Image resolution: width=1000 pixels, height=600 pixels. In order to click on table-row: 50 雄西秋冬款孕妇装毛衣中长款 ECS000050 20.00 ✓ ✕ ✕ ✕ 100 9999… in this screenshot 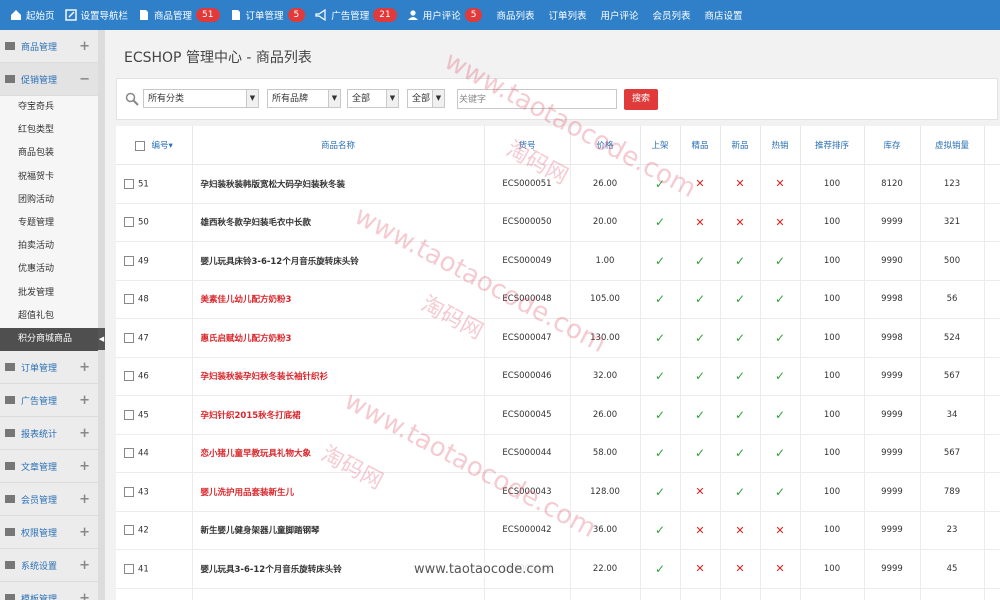, I will do `click(558, 222)`.